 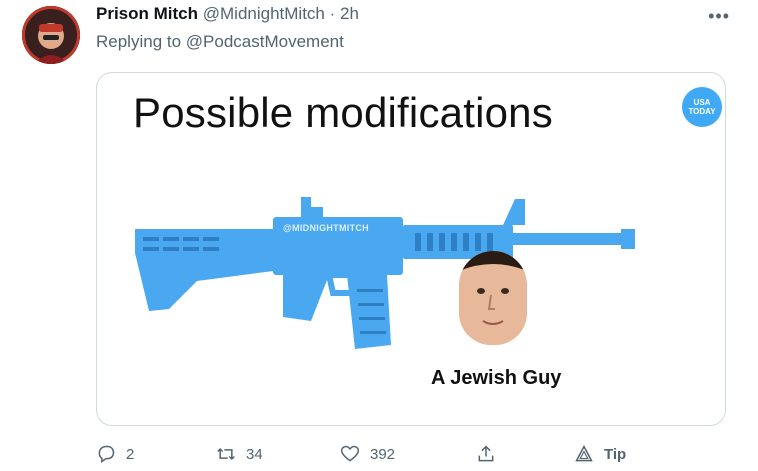 What do you see at coordinates (139, 41) in the screenshot?
I see `reply-prefix: Replying to` at bounding box center [139, 41].